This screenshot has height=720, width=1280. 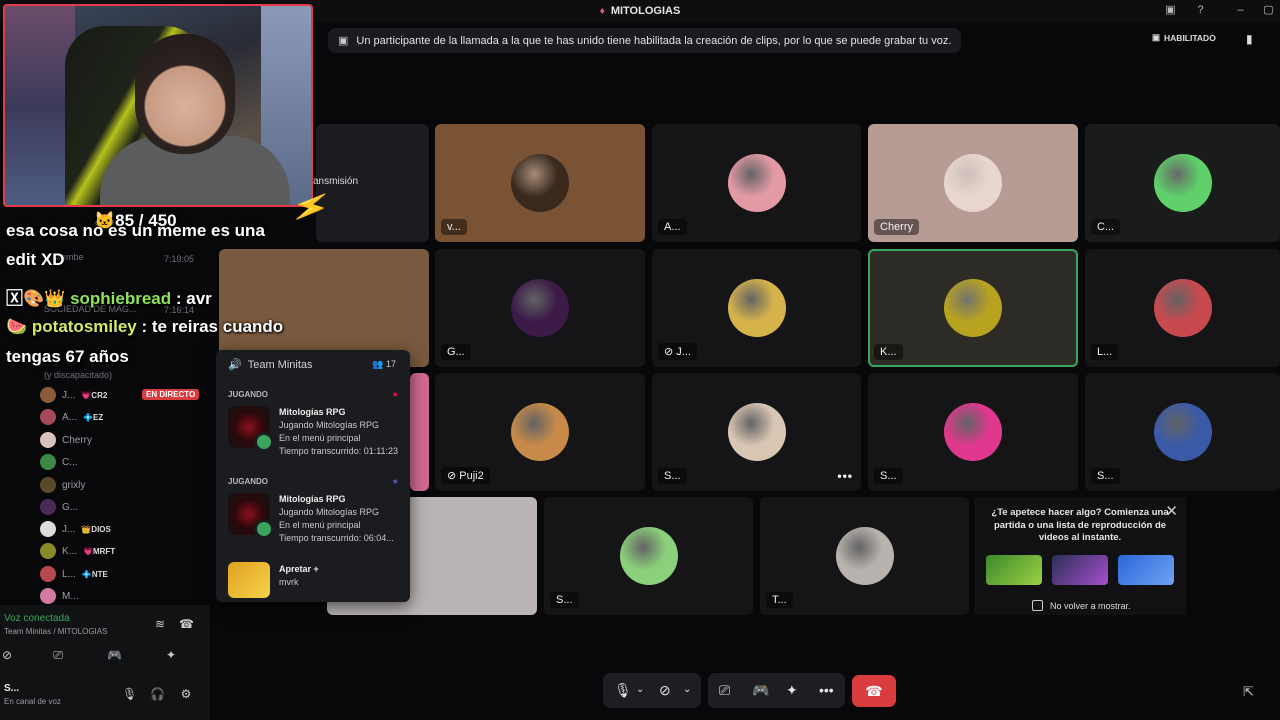 I want to click on chat-line: 🍉 potatosmiley : te reiras cuando, so click(x=145, y=326).